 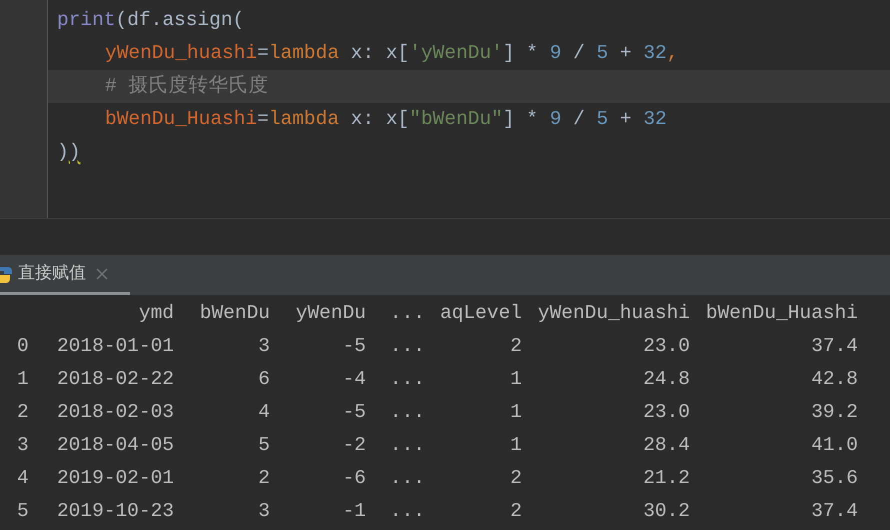 What do you see at coordinates (354, 379) in the screenshot?
I see `table-cell: -4` at bounding box center [354, 379].